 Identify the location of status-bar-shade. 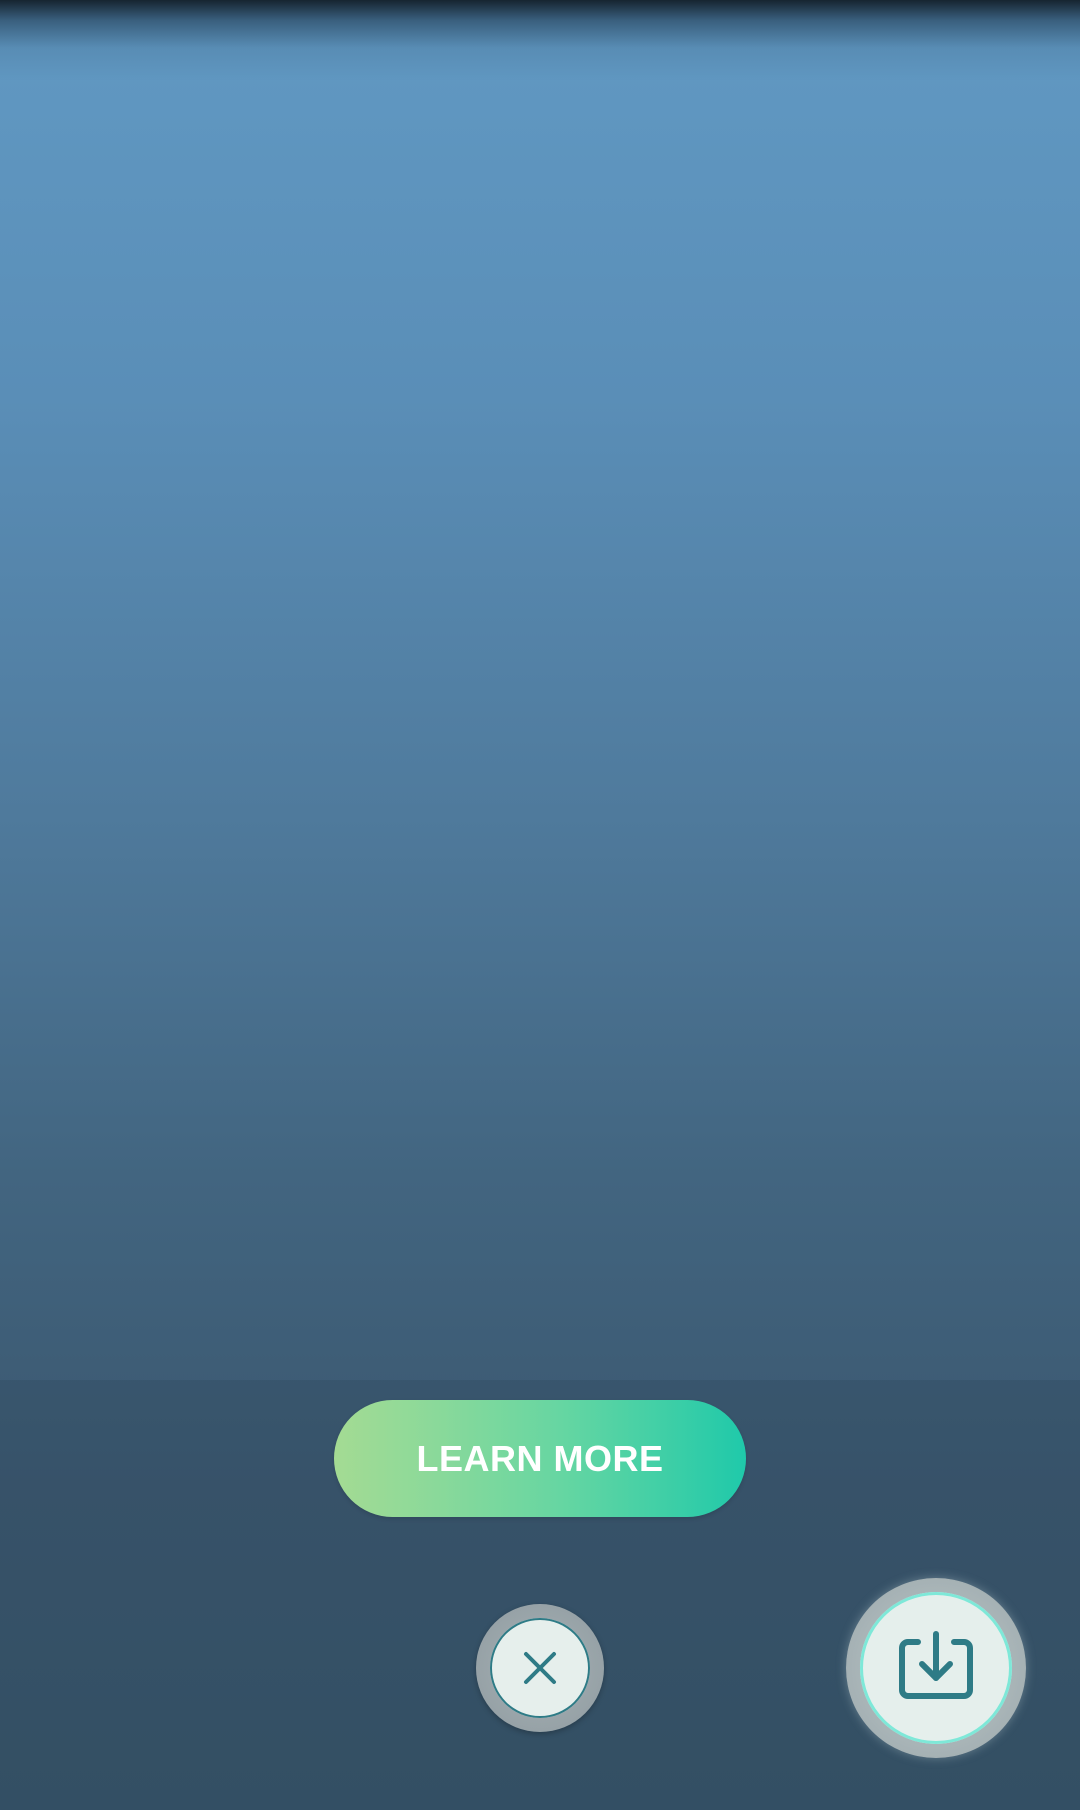
(540, 40).